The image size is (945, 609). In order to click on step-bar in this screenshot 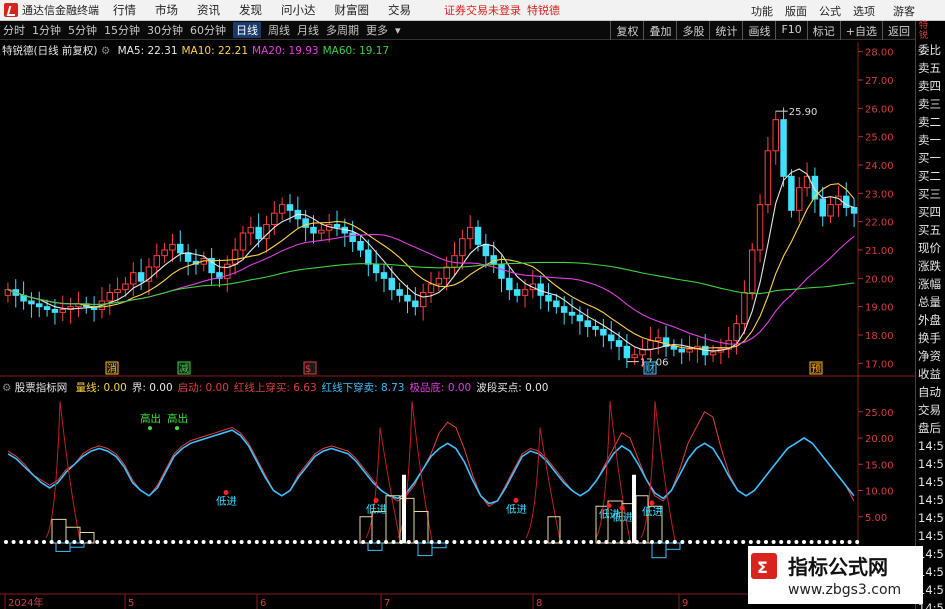, I will do `click(379, 527)`.